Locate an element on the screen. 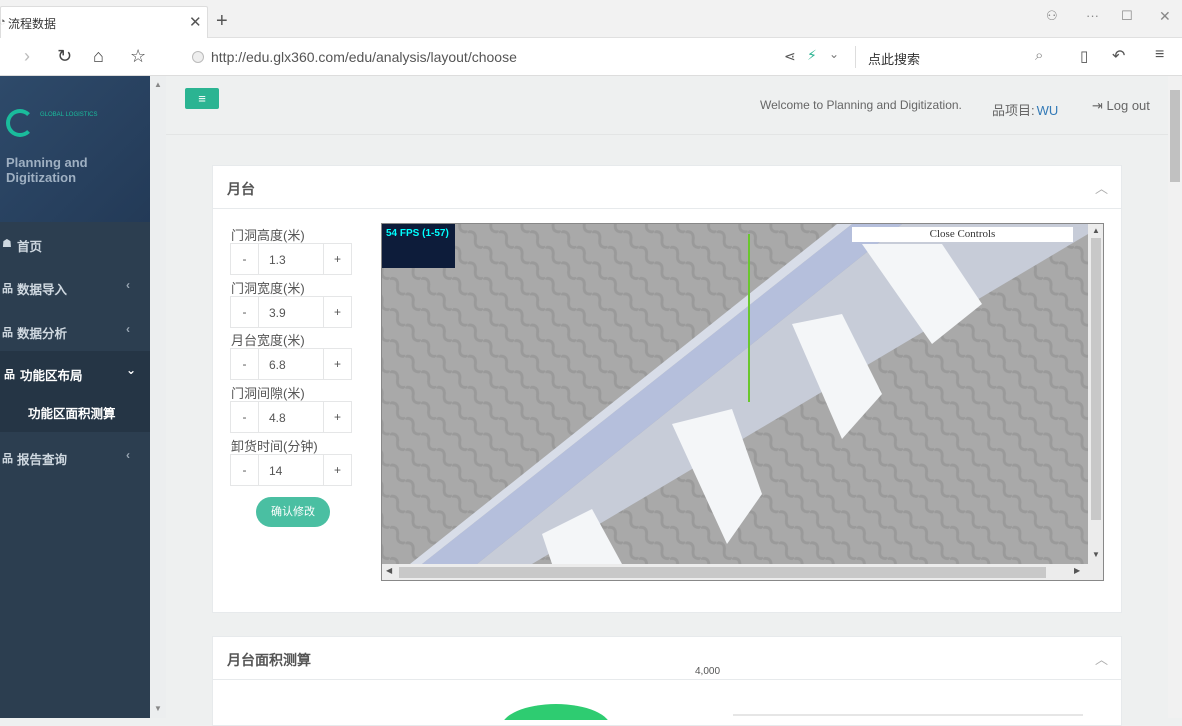 The image size is (1182, 726). confirm-label: 确认修改 is located at coordinates (293, 512).